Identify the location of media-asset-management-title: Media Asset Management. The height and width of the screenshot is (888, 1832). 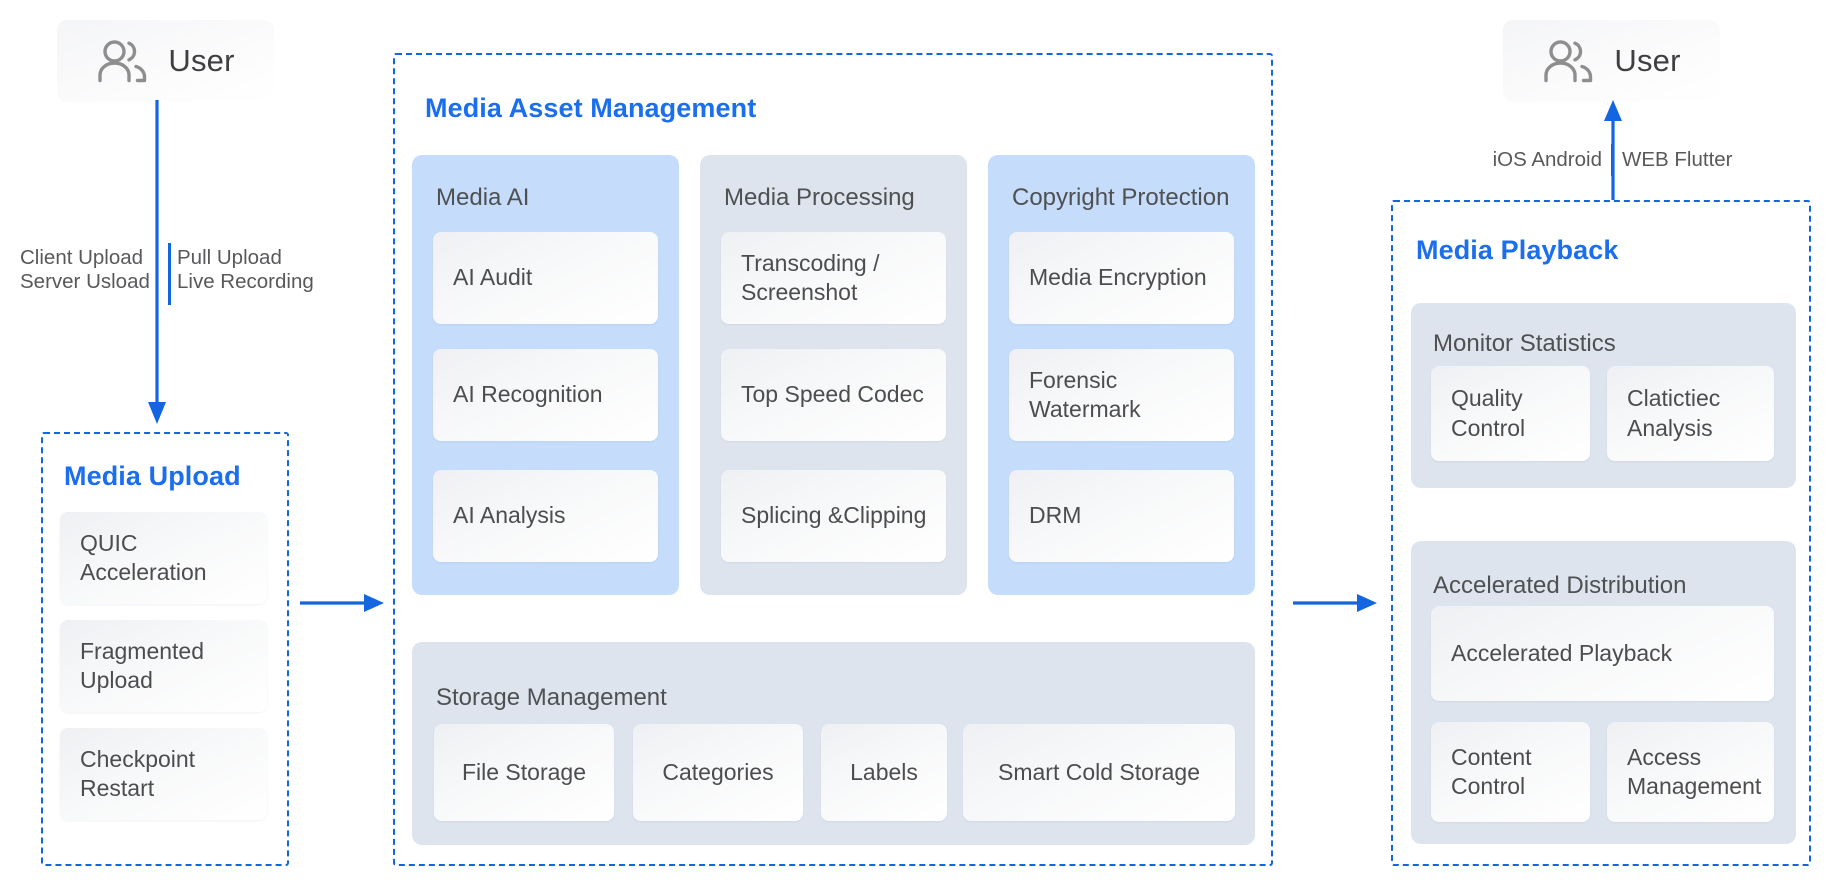
(591, 108).